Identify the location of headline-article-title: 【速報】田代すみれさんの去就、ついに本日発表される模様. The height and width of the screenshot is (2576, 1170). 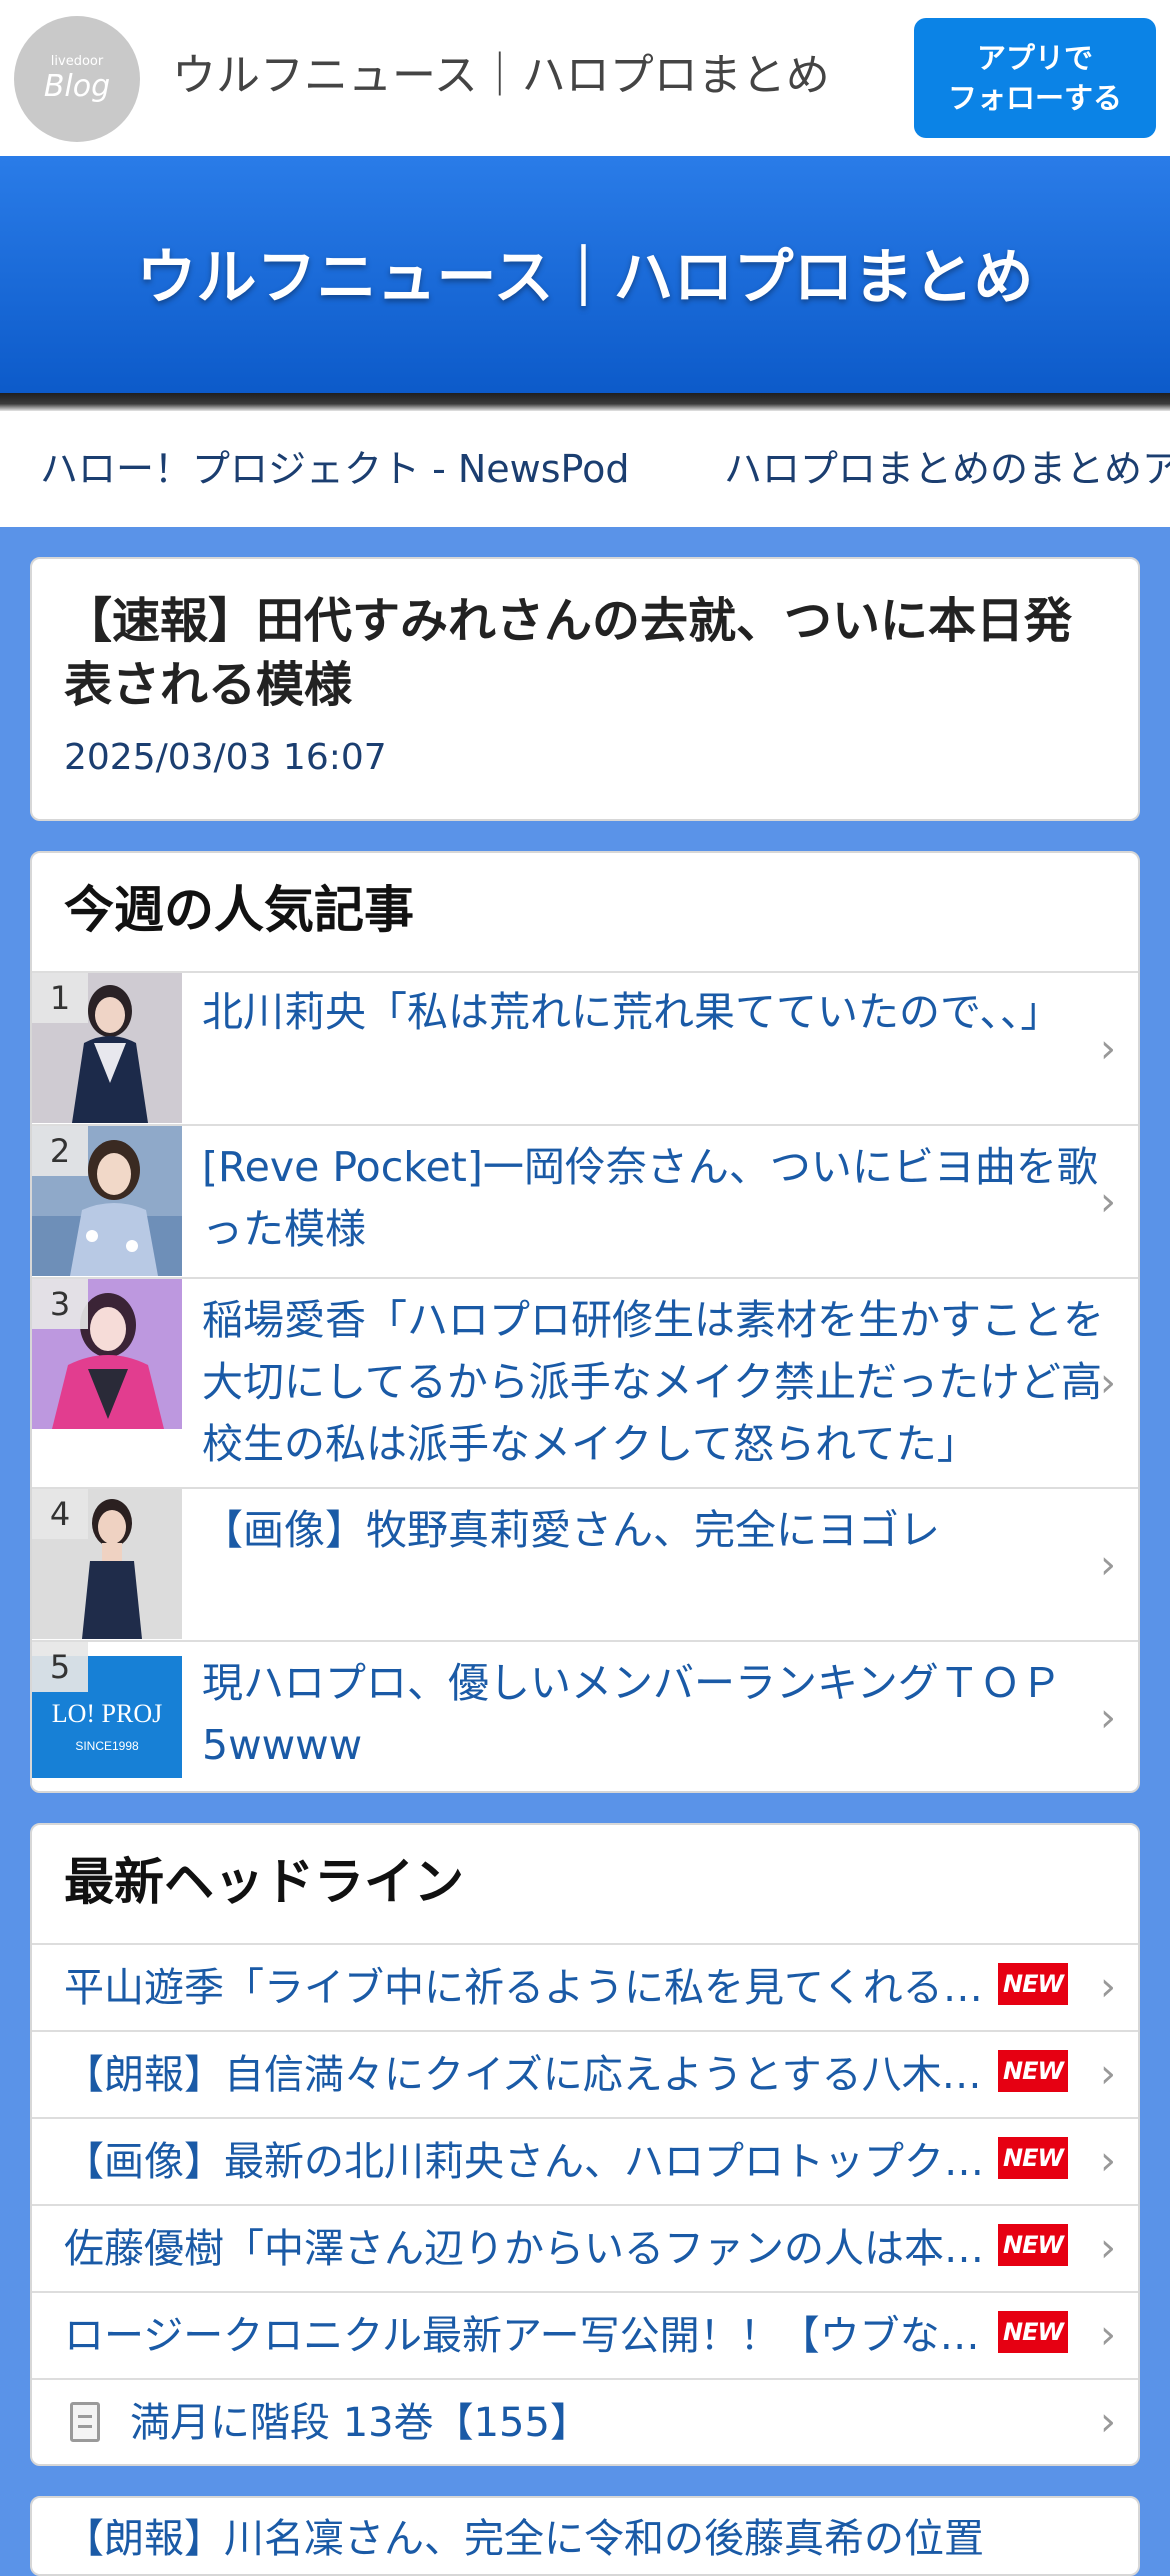
(584, 653).